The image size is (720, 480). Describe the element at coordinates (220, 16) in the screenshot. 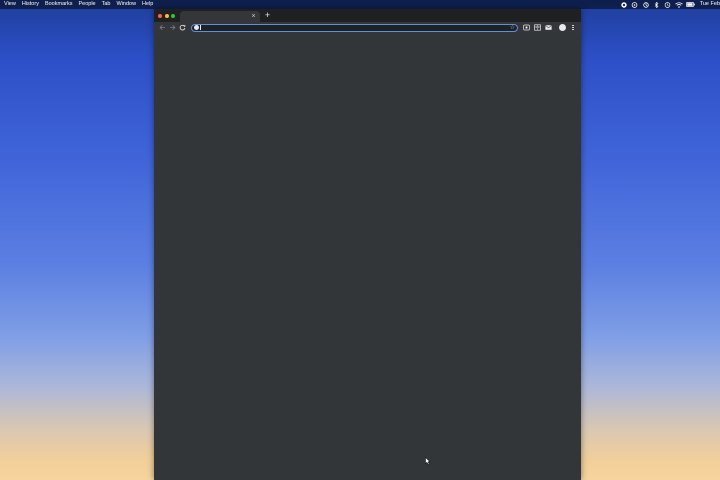

I see `tab-new-tab: ×` at that location.